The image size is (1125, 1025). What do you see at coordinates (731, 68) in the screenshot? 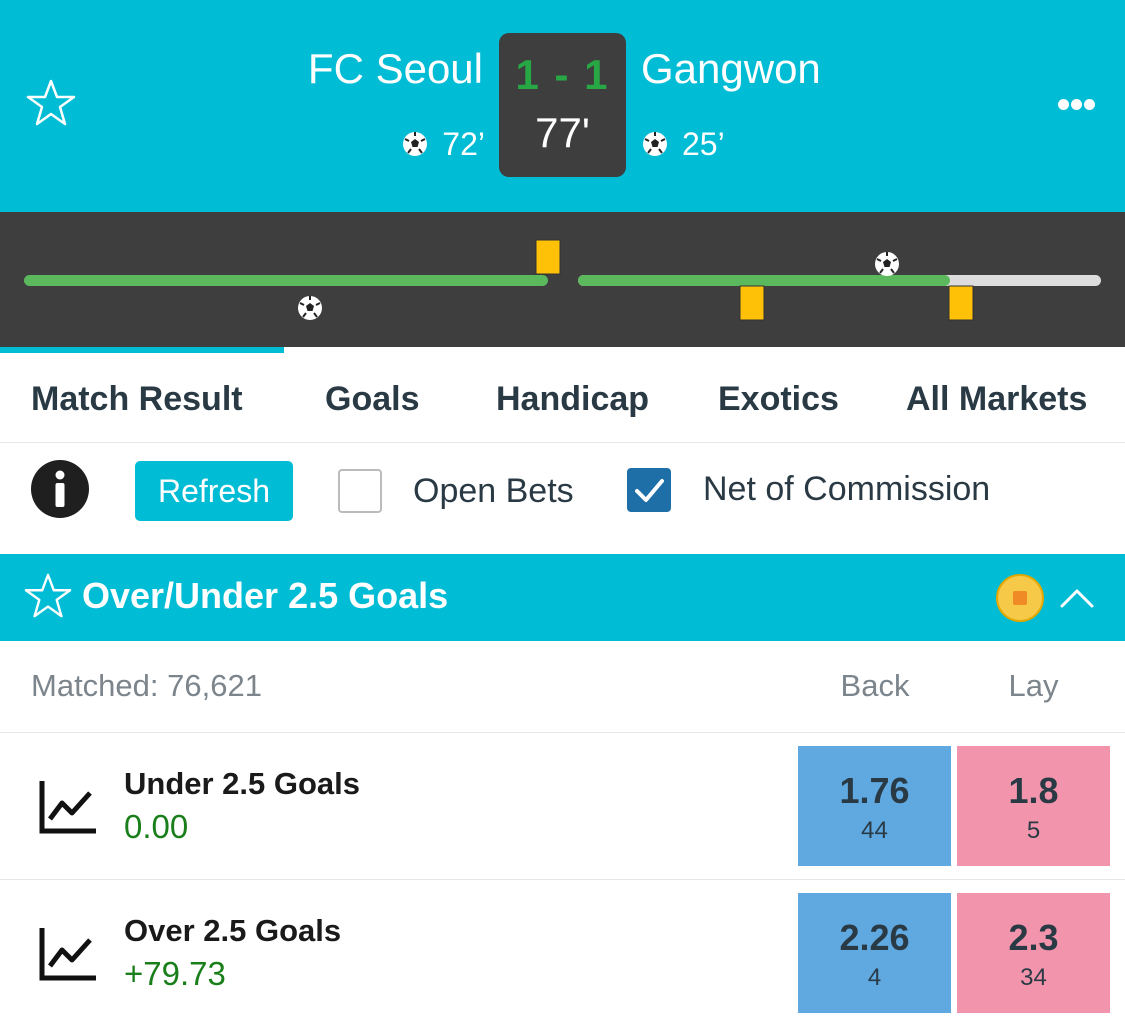
I see `away-team-name: Gangwon` at bounding box center [731, 68].